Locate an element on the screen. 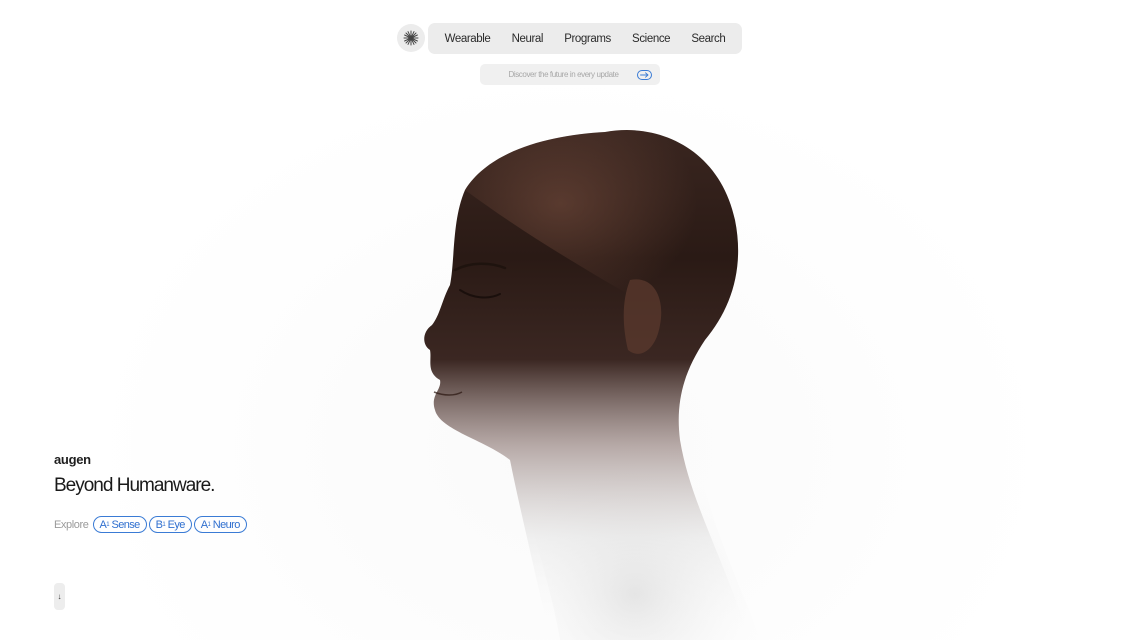  nav-item-wearable: Wearable is located at coordinates (468, 39).